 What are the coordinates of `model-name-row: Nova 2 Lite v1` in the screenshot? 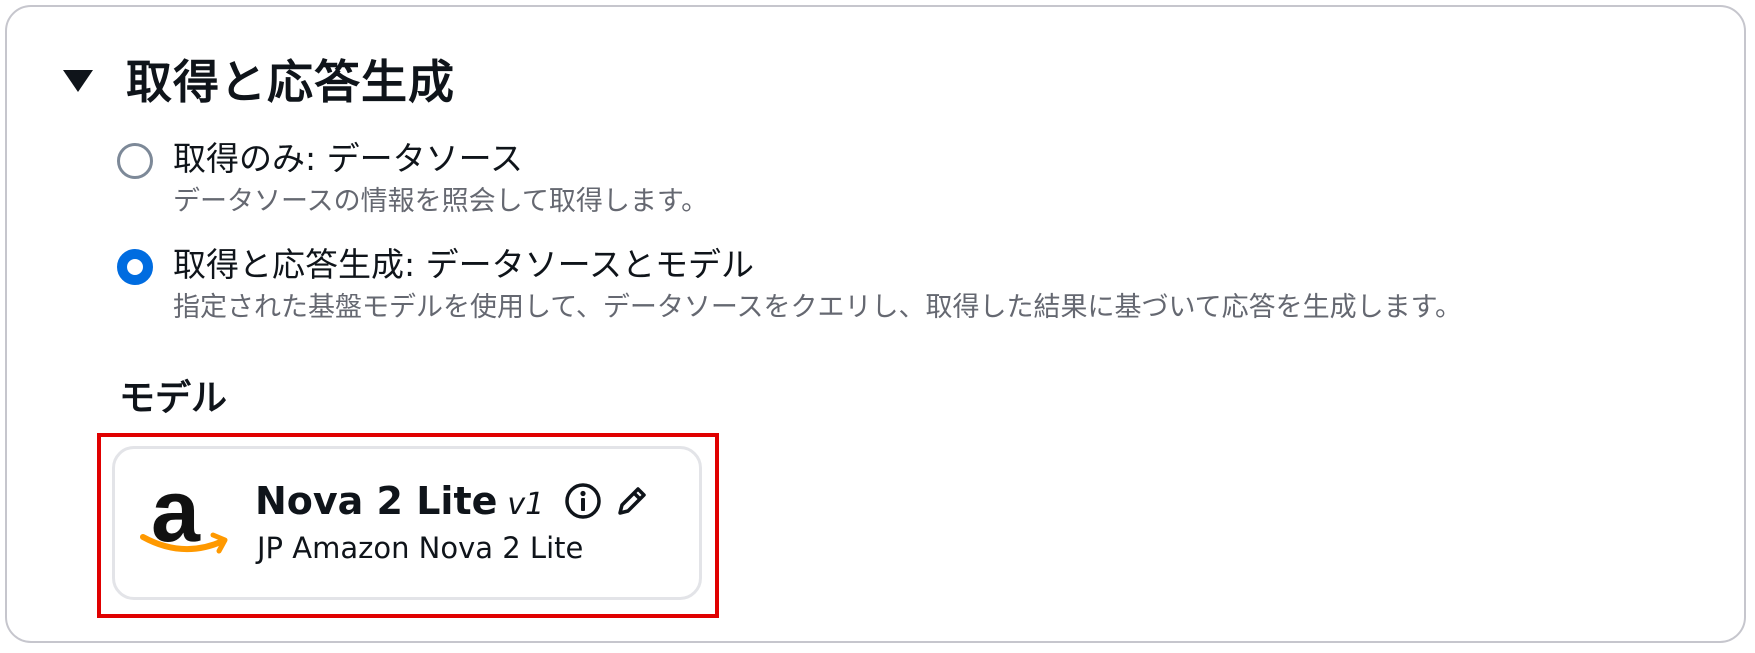 It's located at (399, 501).